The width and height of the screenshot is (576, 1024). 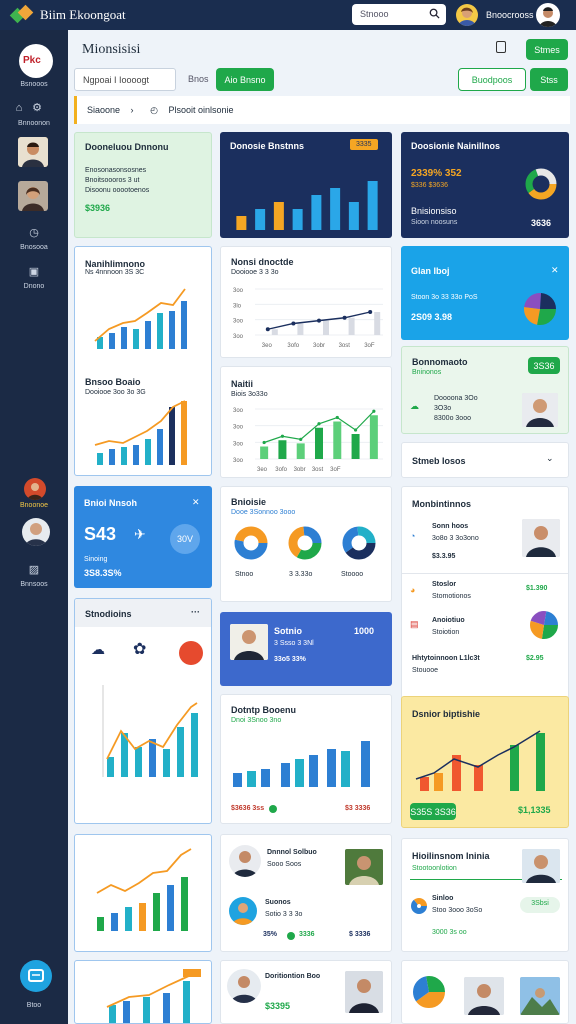 What do you see at coordinates (191, 653) in the screenshot?
I see `record-icon` at bounding box center [191, 653].